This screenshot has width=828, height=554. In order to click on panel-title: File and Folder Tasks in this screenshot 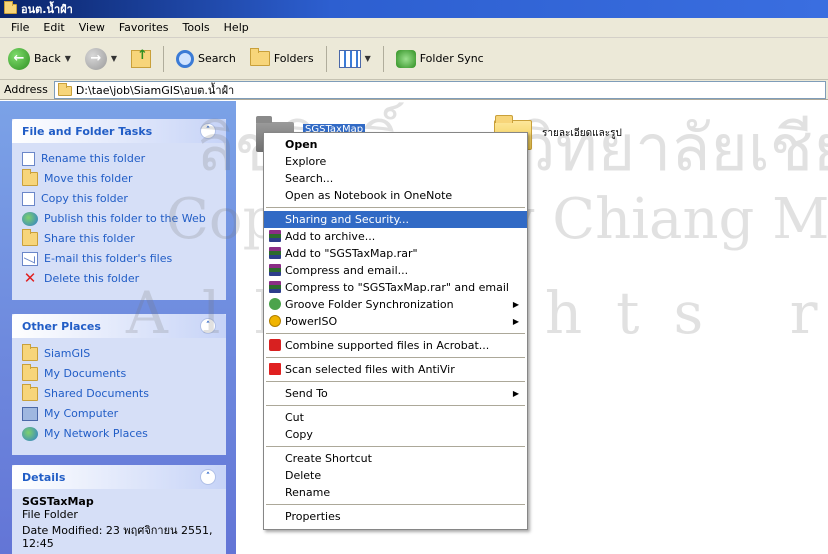, I will do `click(87, 131)`.